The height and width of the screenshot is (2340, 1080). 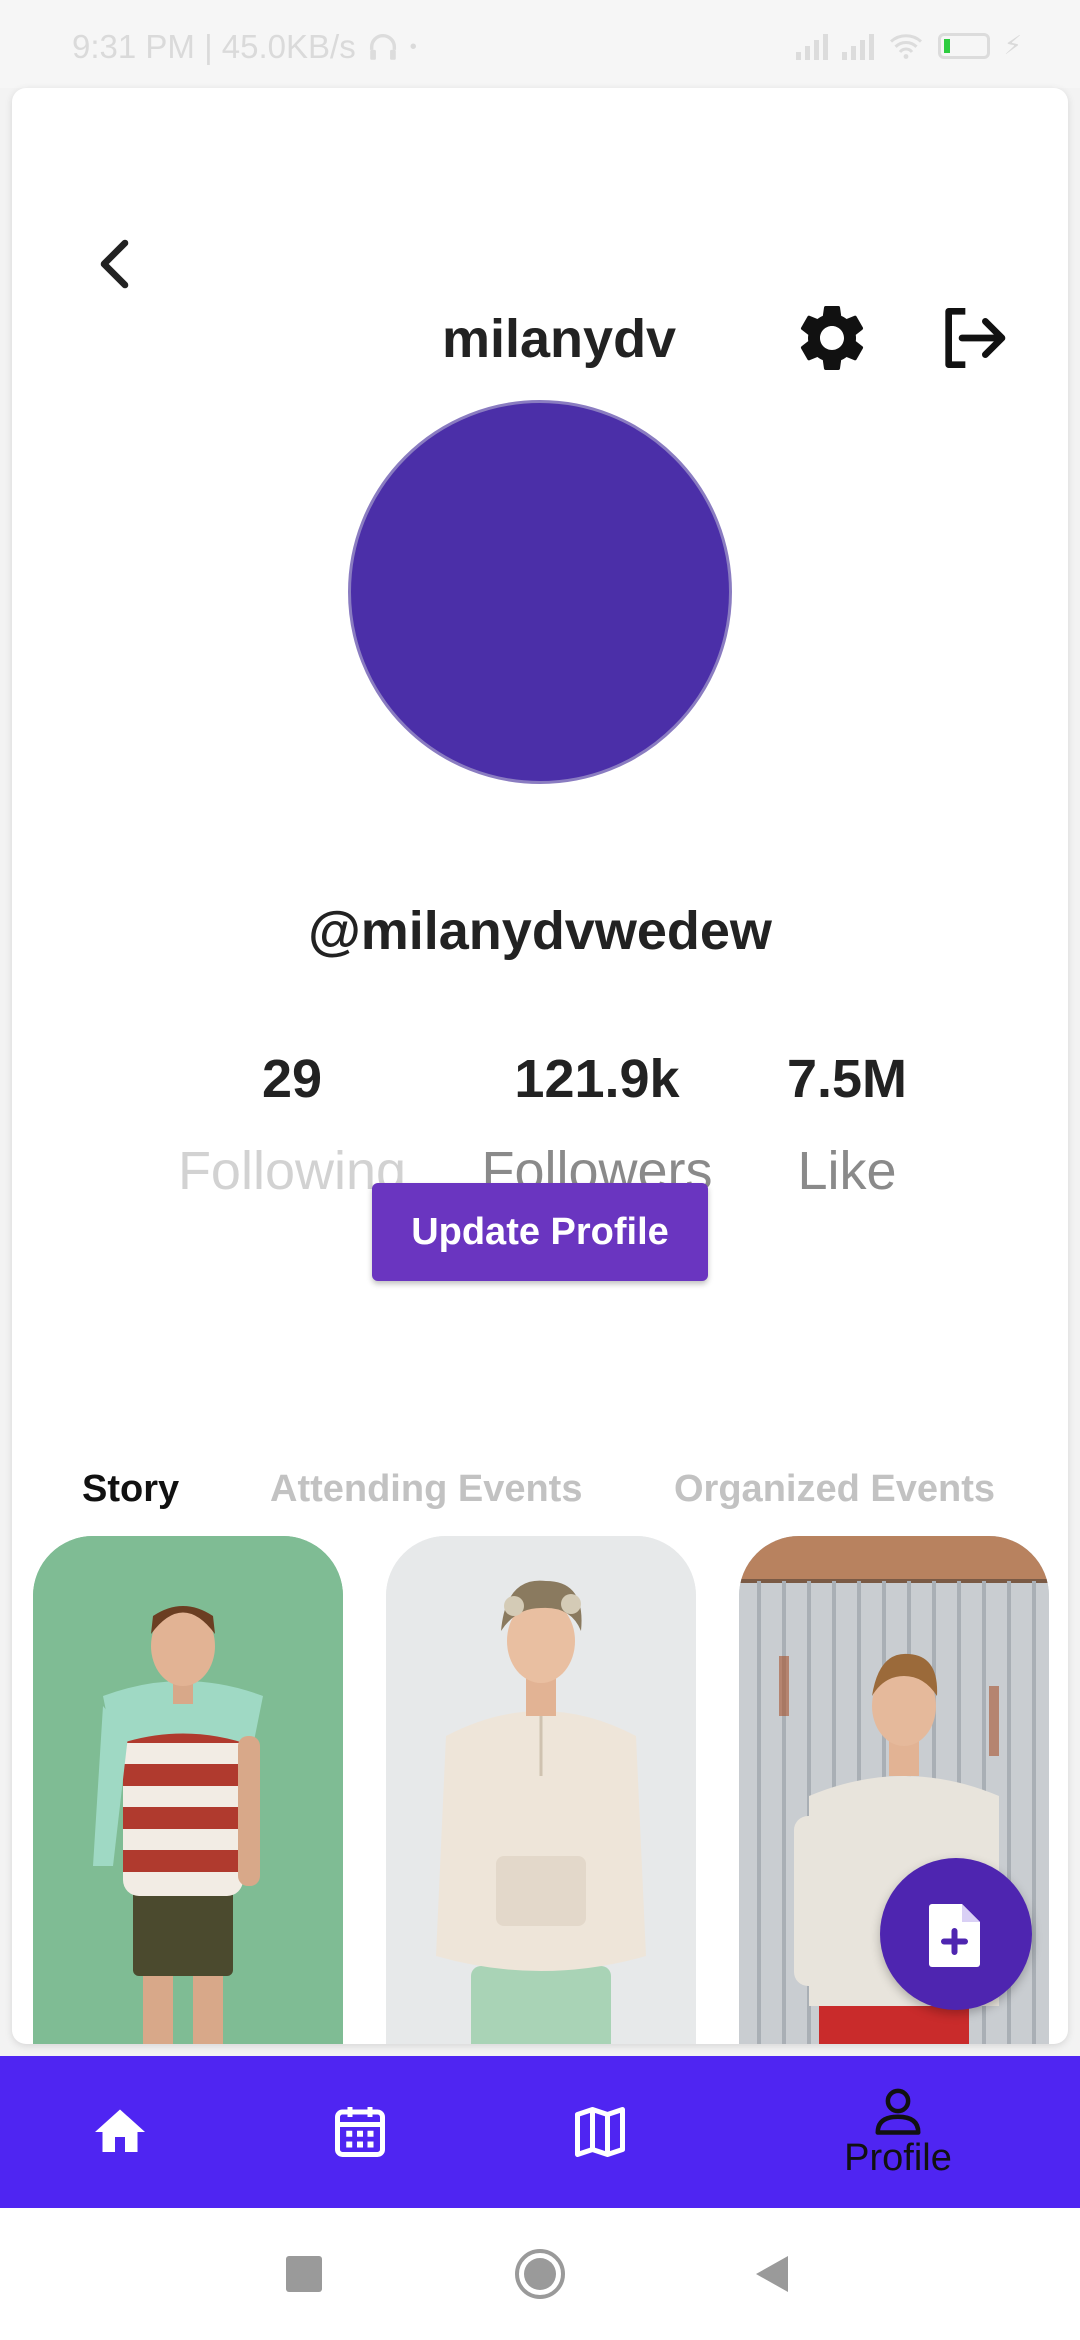 What do you see at coordinates (847, 1079) in the screenshot?
I see `like-count: 7.5M` at bounding box center [847, 1079].